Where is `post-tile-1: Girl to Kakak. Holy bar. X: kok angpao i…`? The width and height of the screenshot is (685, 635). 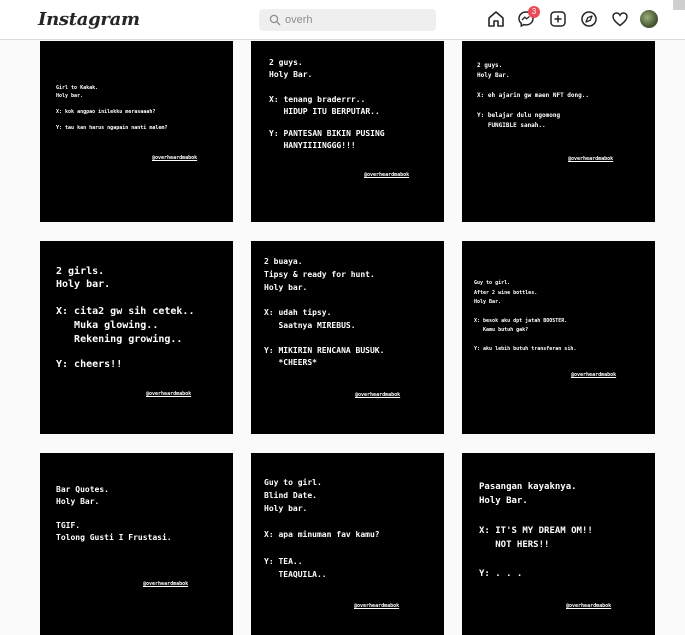 post-tile-1: Girl to Kakak. Holy bar. X: kok angpao i… is located at coordinates (136, 131).